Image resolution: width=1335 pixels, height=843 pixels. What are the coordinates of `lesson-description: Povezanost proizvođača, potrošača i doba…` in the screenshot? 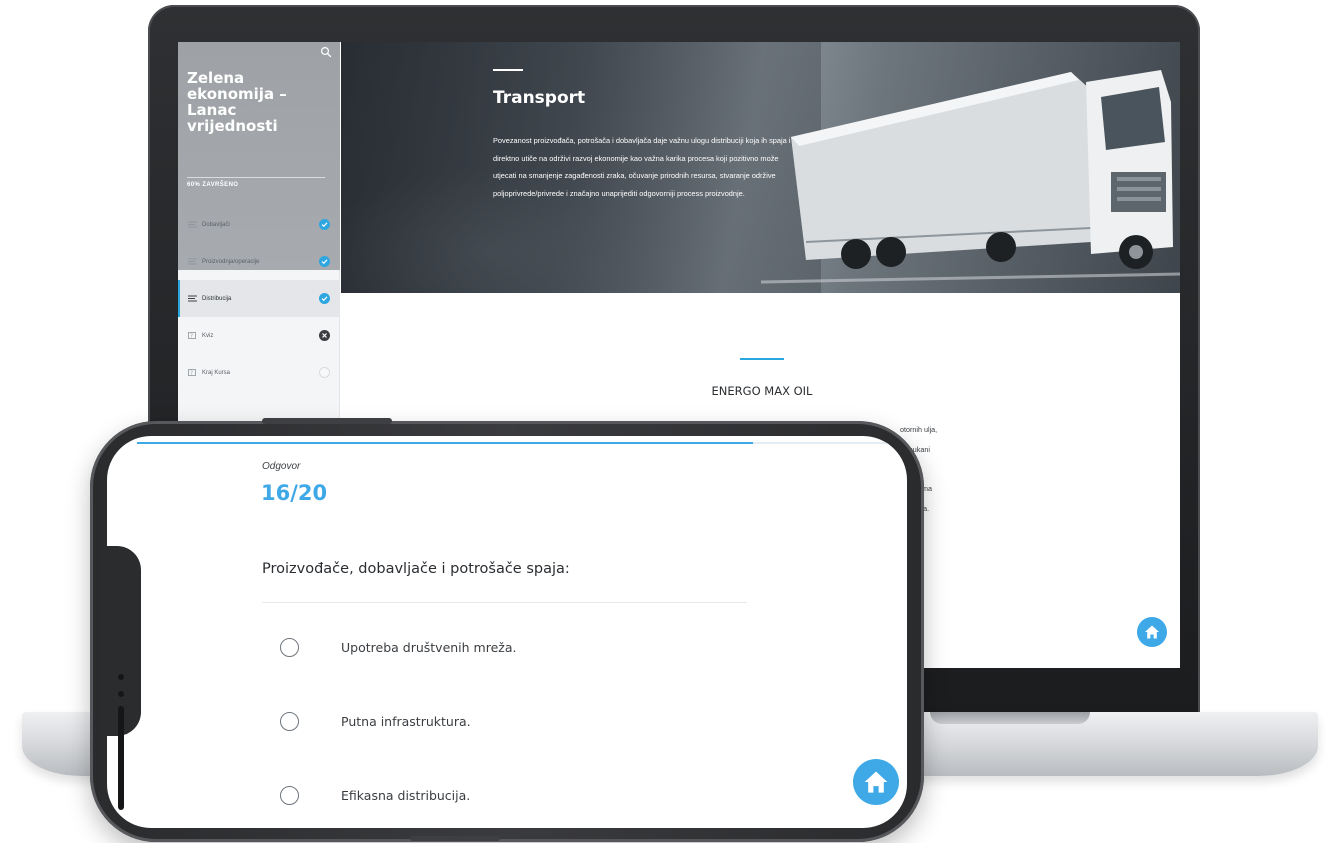 It's located at (642, 167).